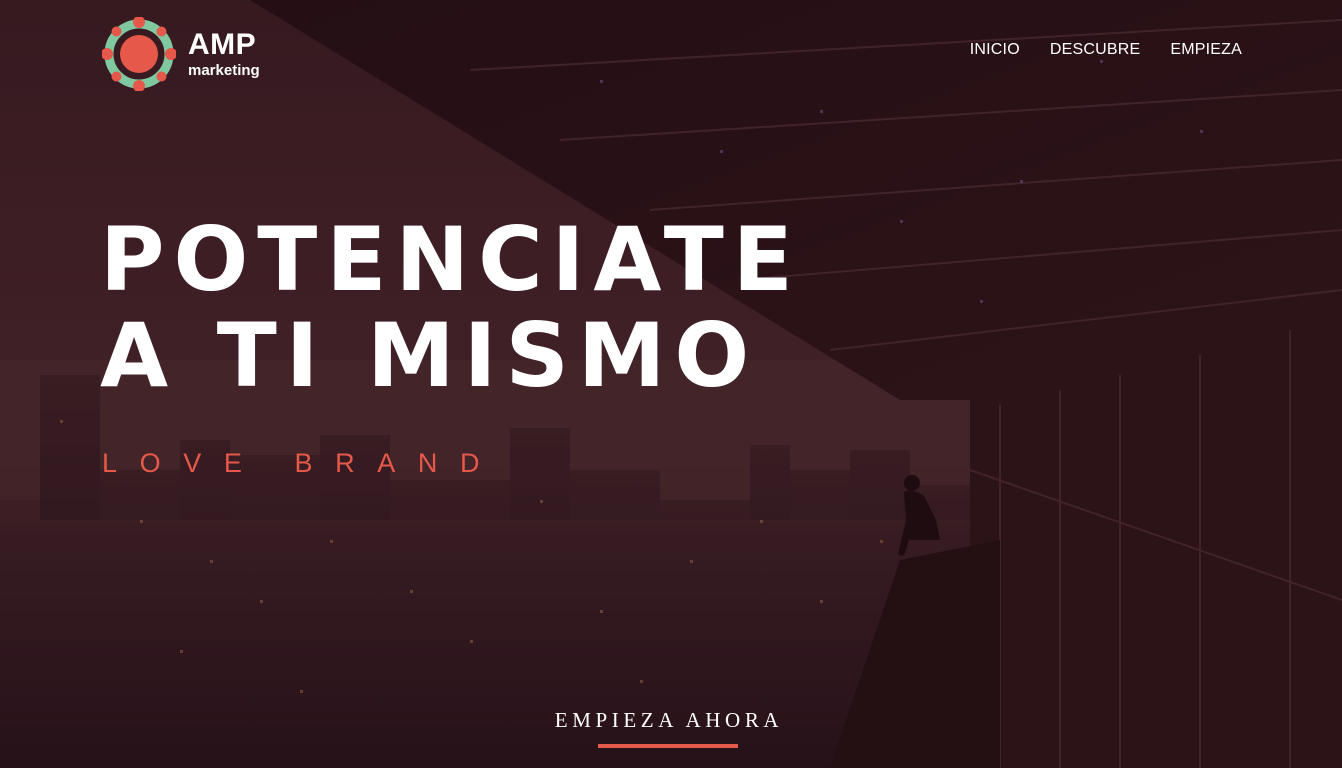 The width and height of the screenshot is (1342, 768). What do you see at coordinates (668, 746) in the screenshot?
I see `cta-underline` at bounding box center [668, 746].